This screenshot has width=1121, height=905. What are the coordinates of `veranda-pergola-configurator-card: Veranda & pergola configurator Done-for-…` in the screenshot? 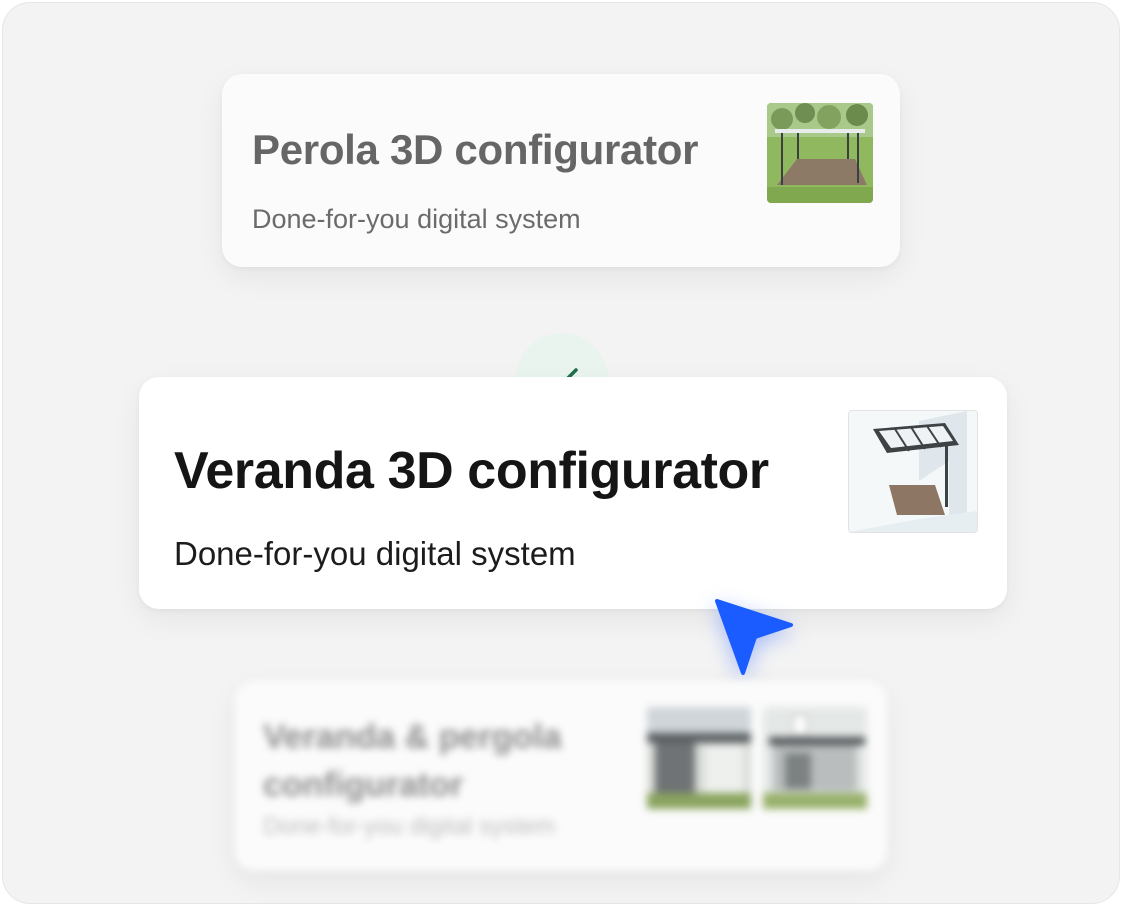 It's located at (561, 776).